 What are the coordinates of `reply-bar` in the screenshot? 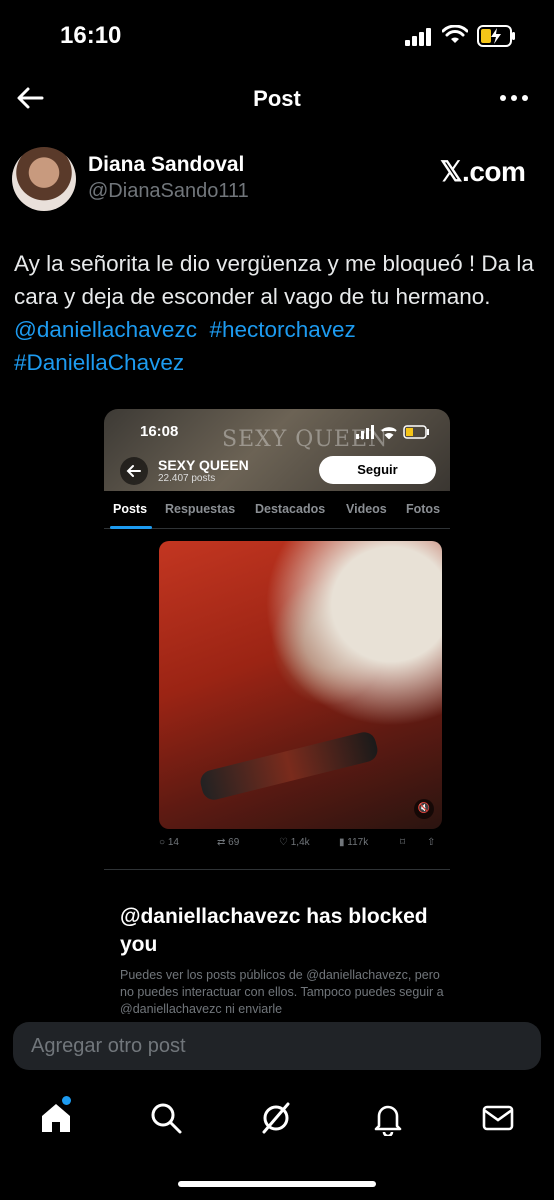 It's located at (277, 1046).